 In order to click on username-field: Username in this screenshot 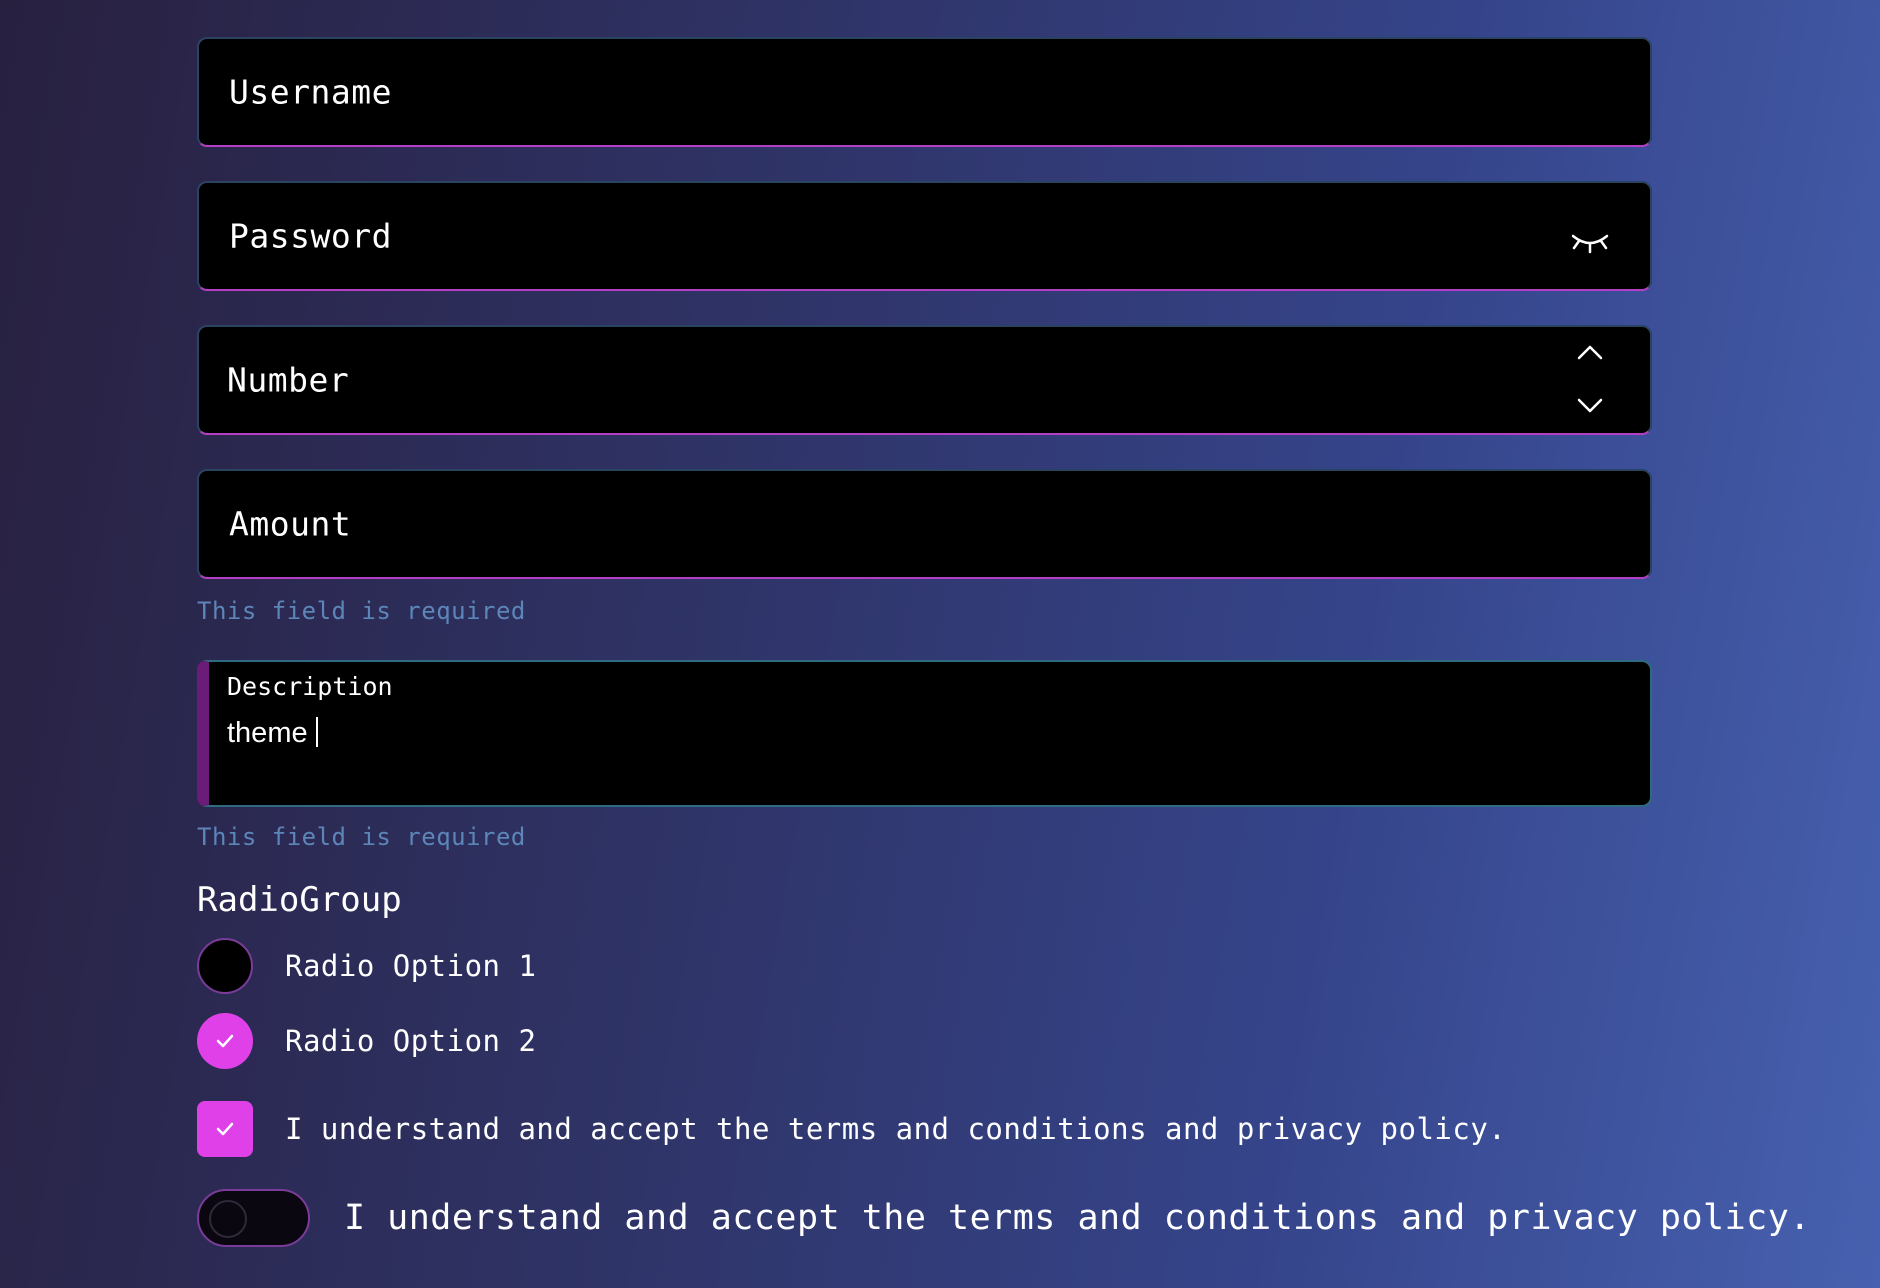, I will do `click(924, 92)`.